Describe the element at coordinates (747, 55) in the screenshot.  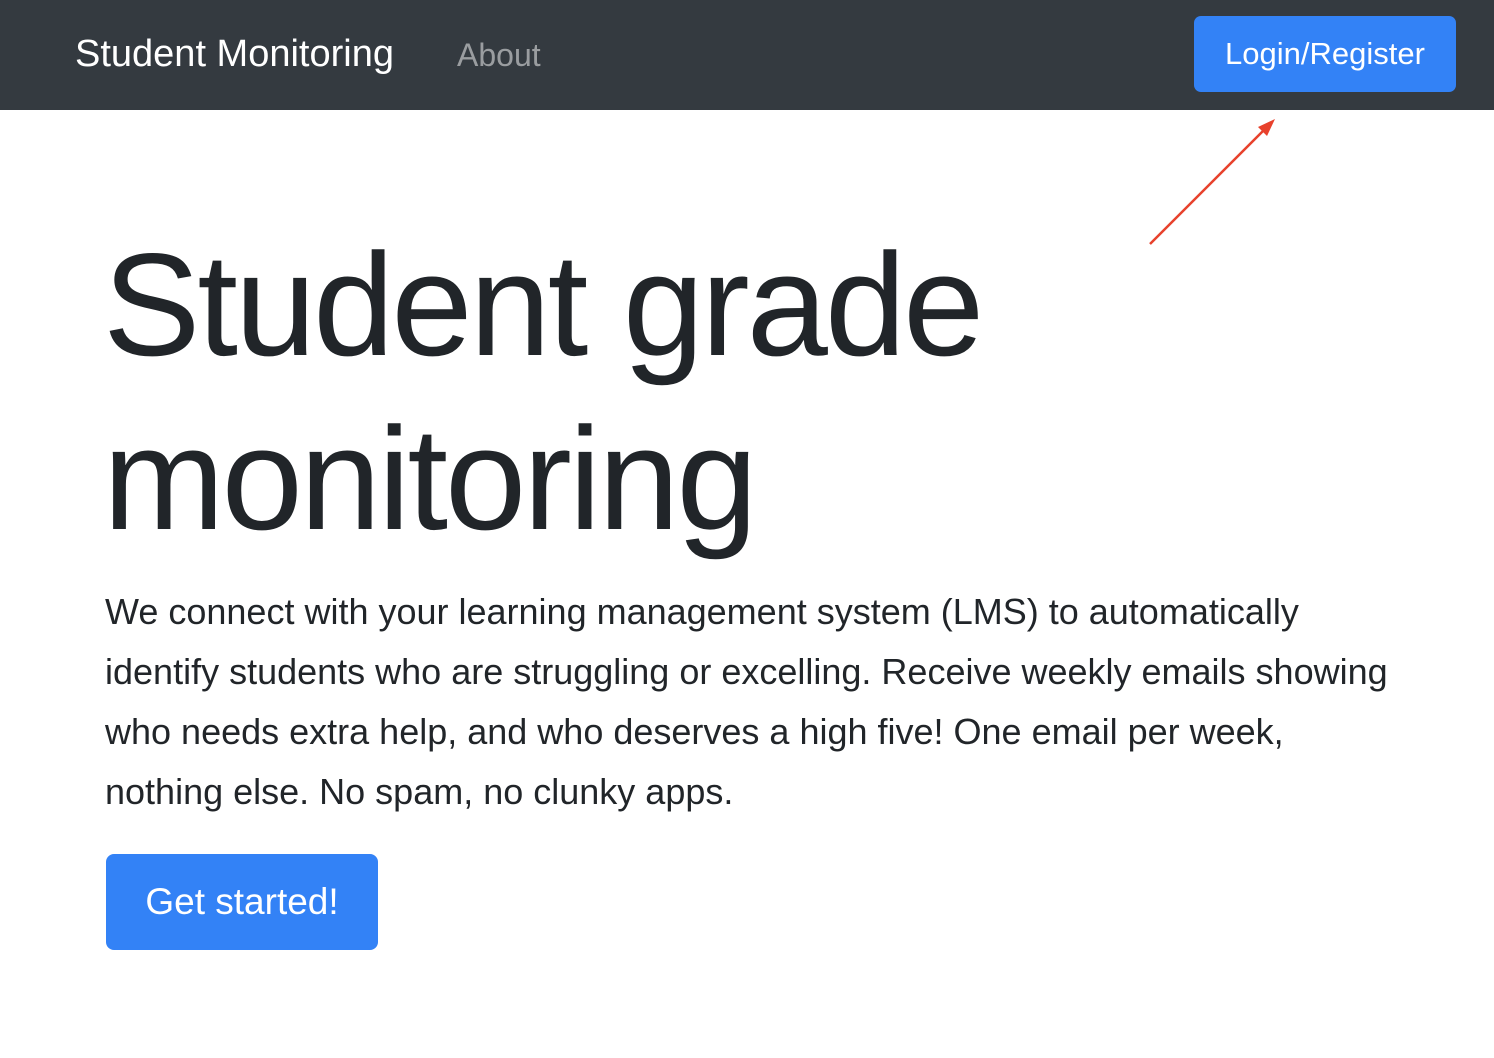
I see `top-navbar: Student Monitoring About Login/Register` at that location.